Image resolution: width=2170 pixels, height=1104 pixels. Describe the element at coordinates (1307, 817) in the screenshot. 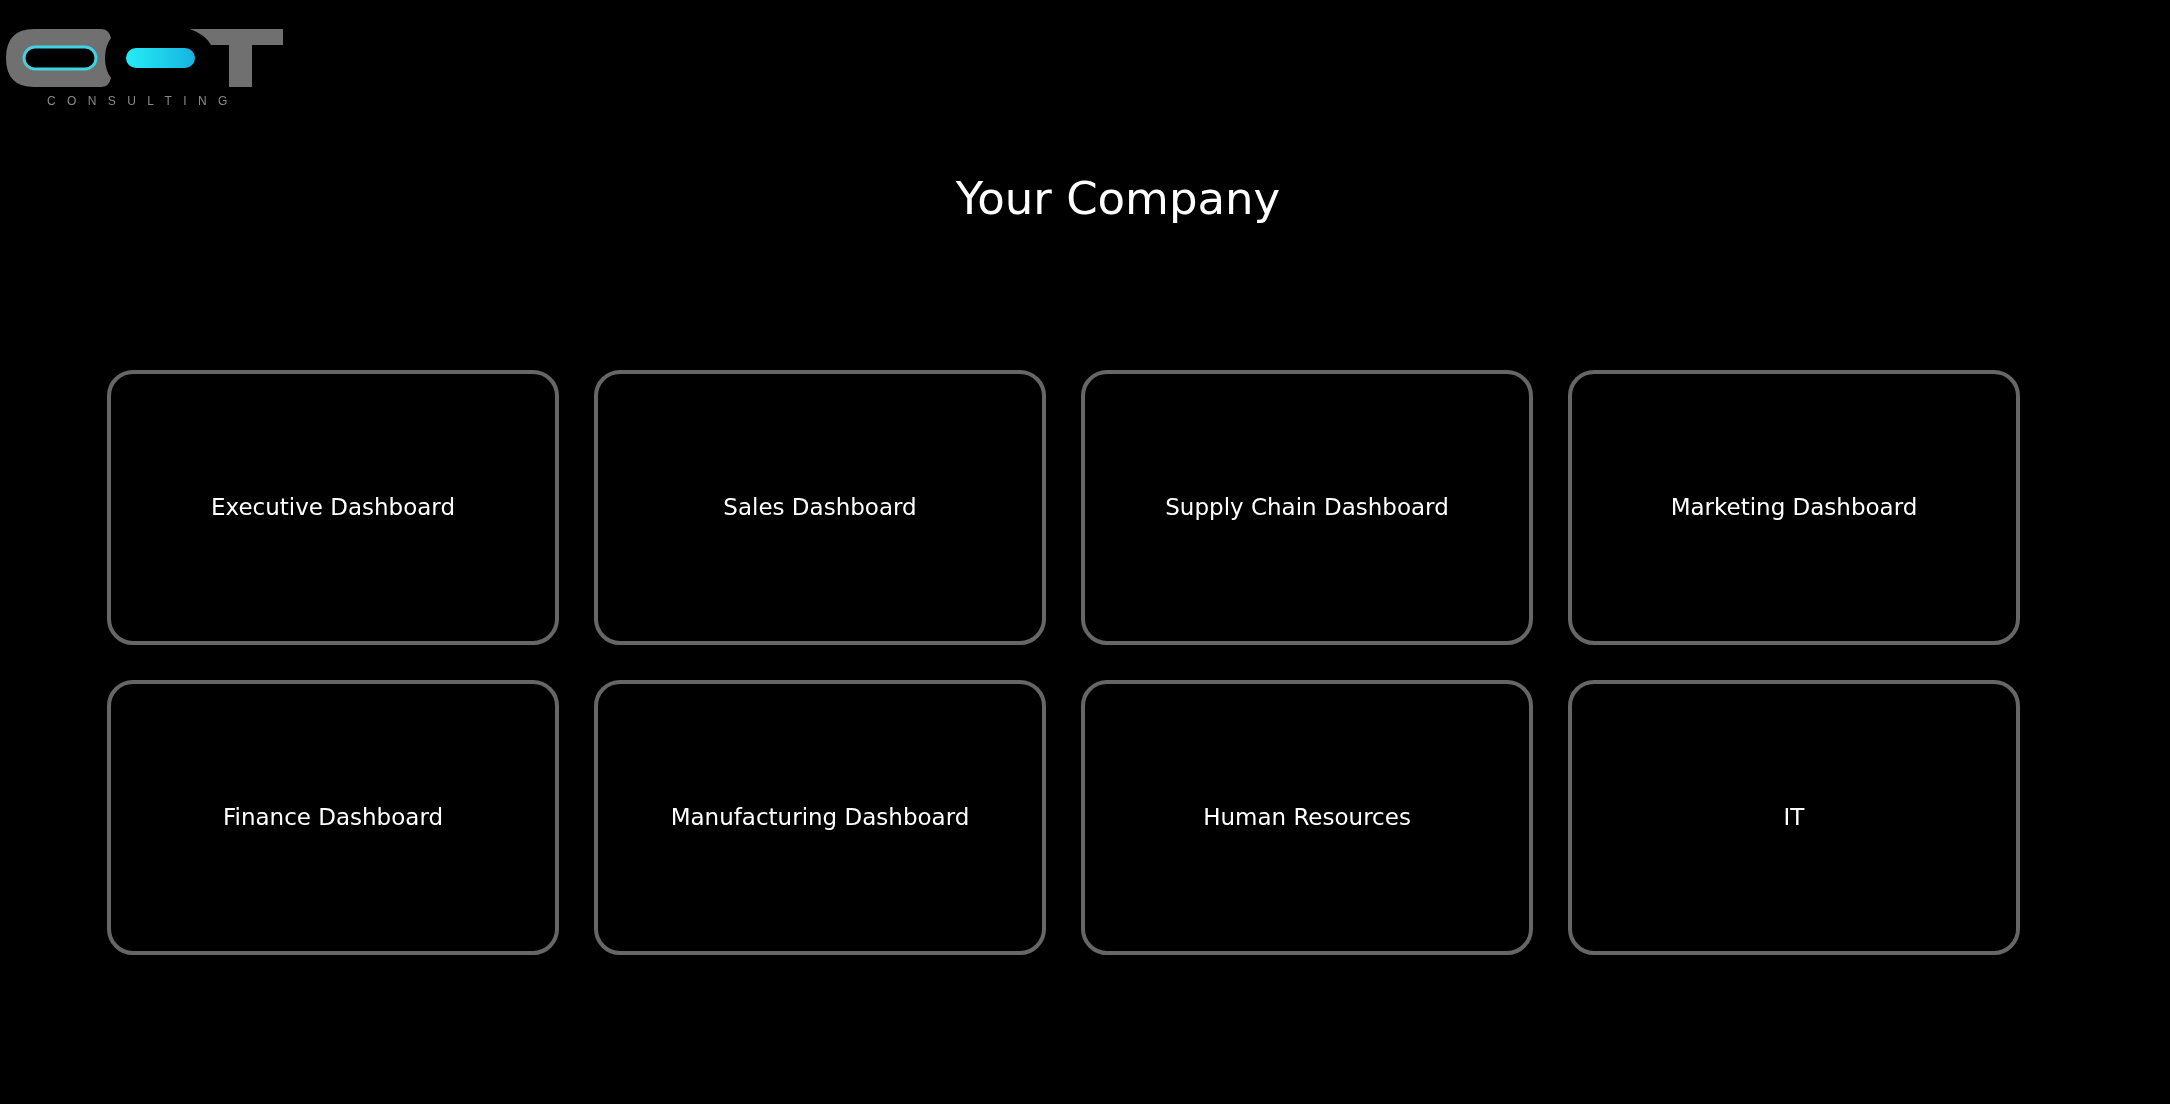

I see `nav-tile: Human Resources` at that location.